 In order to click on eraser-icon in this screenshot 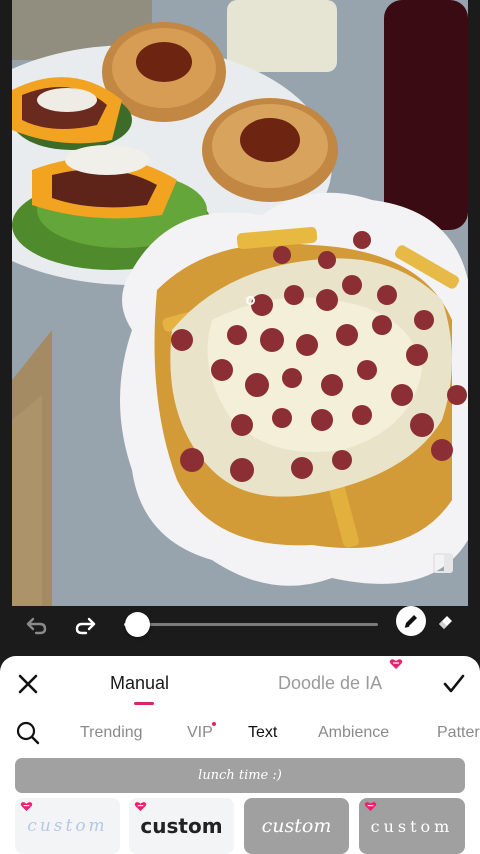, I will do `click(445, 622)`.